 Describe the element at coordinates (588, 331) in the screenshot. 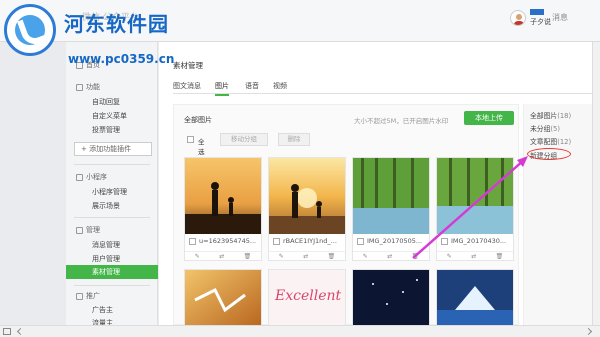

I see `scroll-right-icon` at that location.